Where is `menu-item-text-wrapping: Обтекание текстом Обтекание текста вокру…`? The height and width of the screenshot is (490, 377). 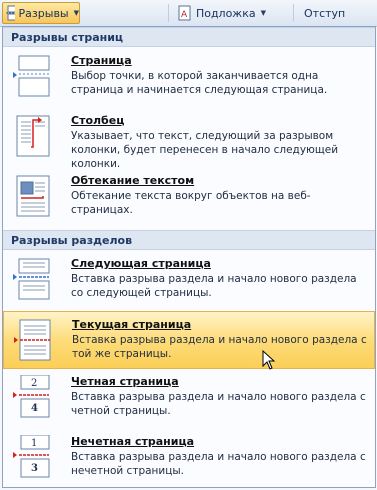 menu-item-text-wrapping: Обтекание текстом Обтекание текста вокру… is located at coordinates (189, 199).